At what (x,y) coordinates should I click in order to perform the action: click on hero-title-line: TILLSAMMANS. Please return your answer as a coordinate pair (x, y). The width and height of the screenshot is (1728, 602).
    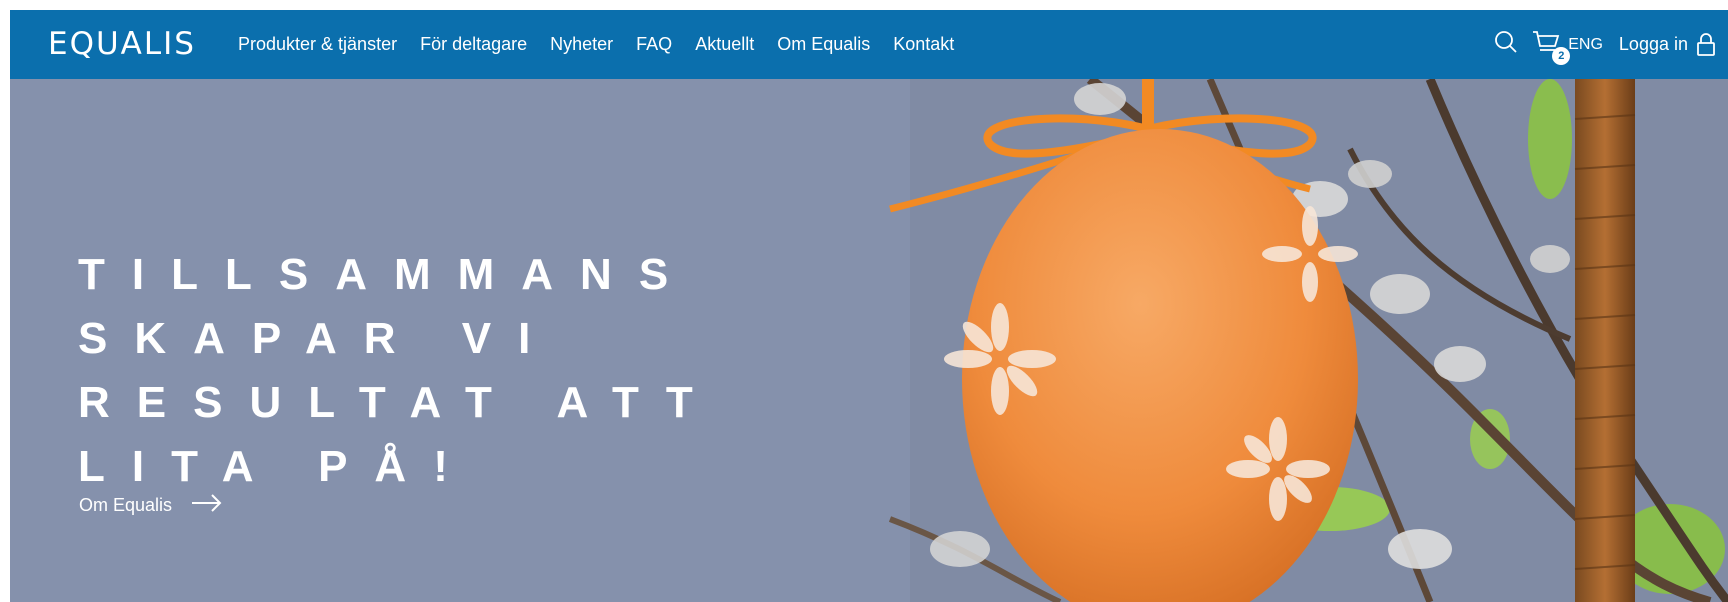
    Looking at the image, I should click on (387, 274).